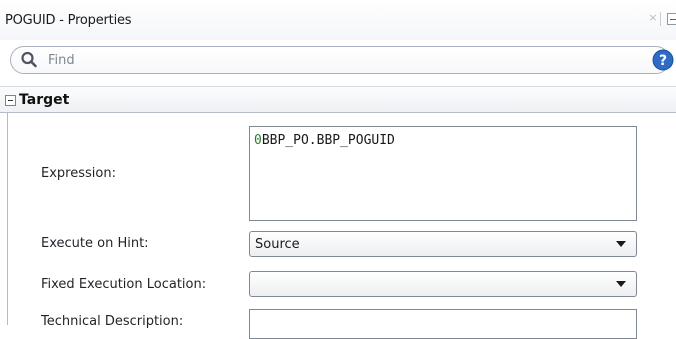 The image size is (676, 339). I want to click on section-header-target, so click(338, 100).